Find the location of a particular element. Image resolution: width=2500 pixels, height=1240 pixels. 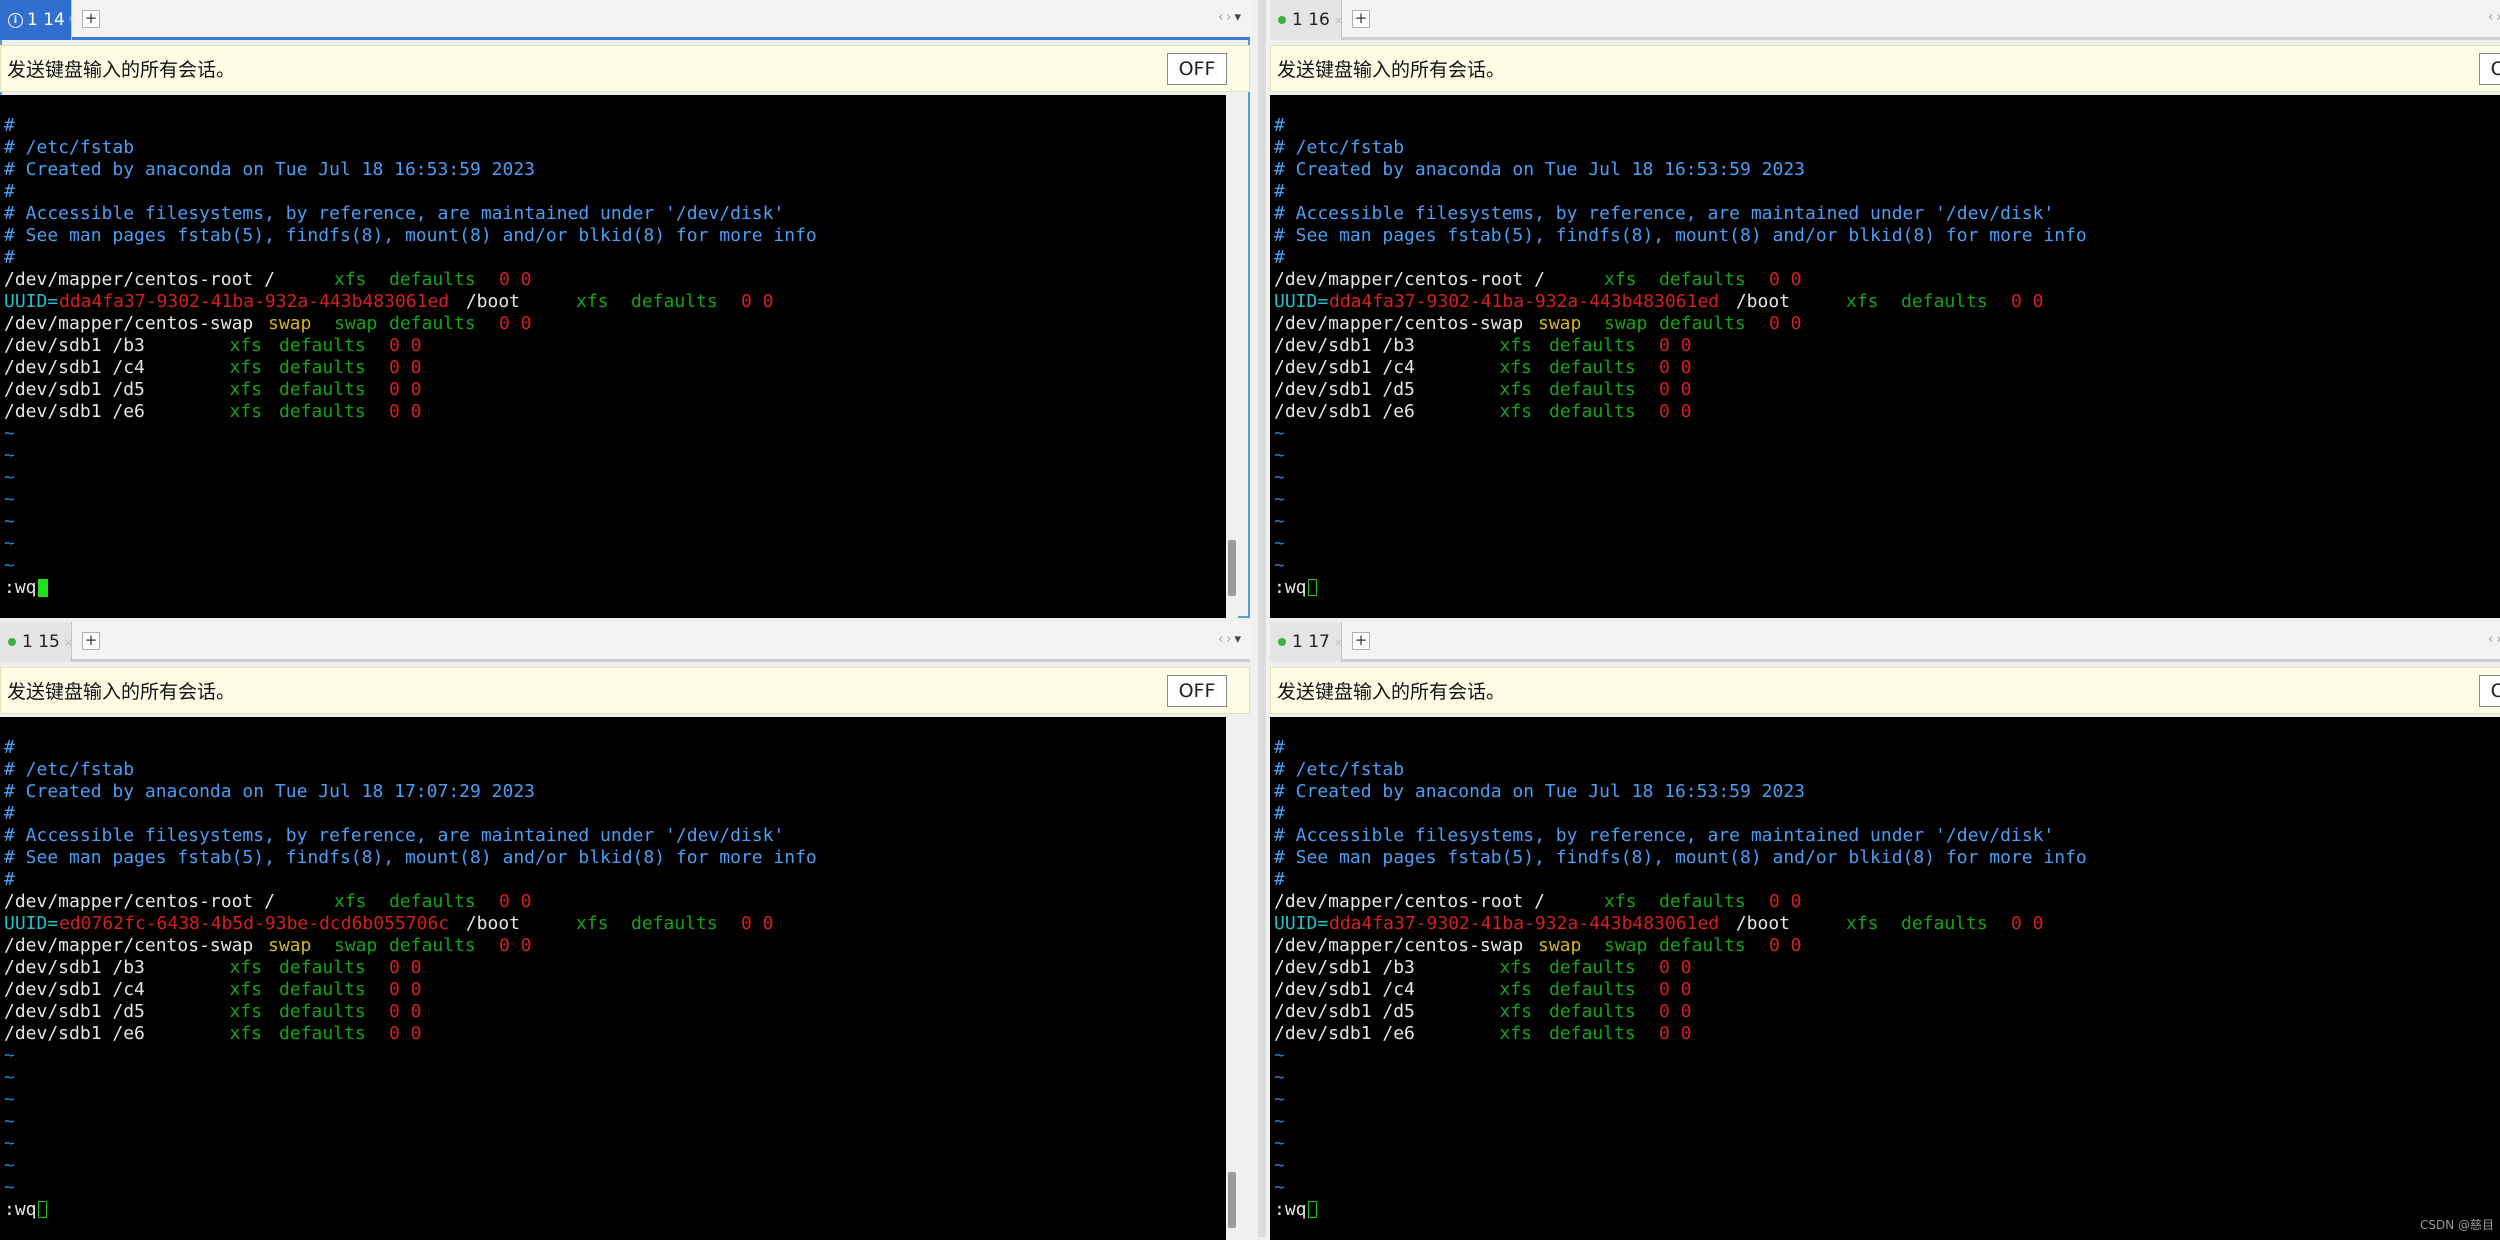

tab-title: 1 14 is located at coordinates (46, 20).